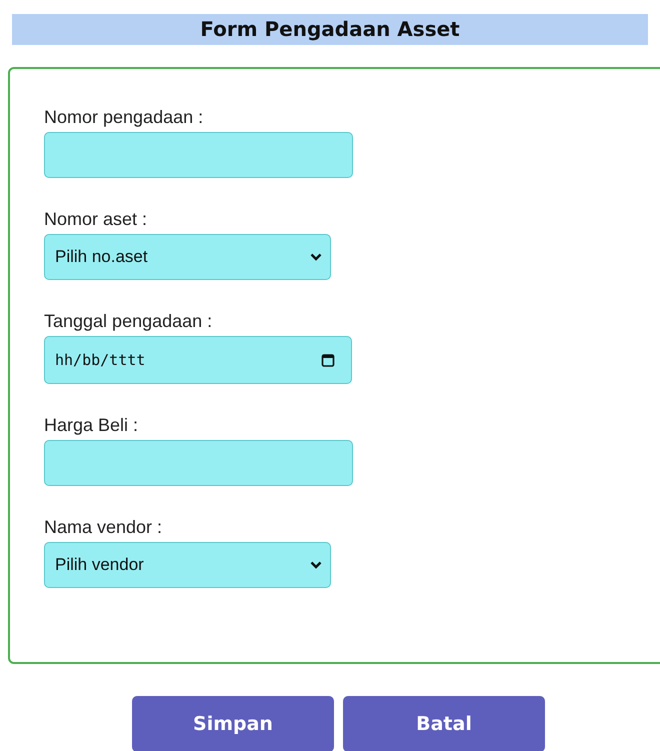 This screenshot has height=751, width=660. What do you see at coordinates (444, 723) in the screenshot?
I see `action-button: Batal` at bounding box center [444, 723].